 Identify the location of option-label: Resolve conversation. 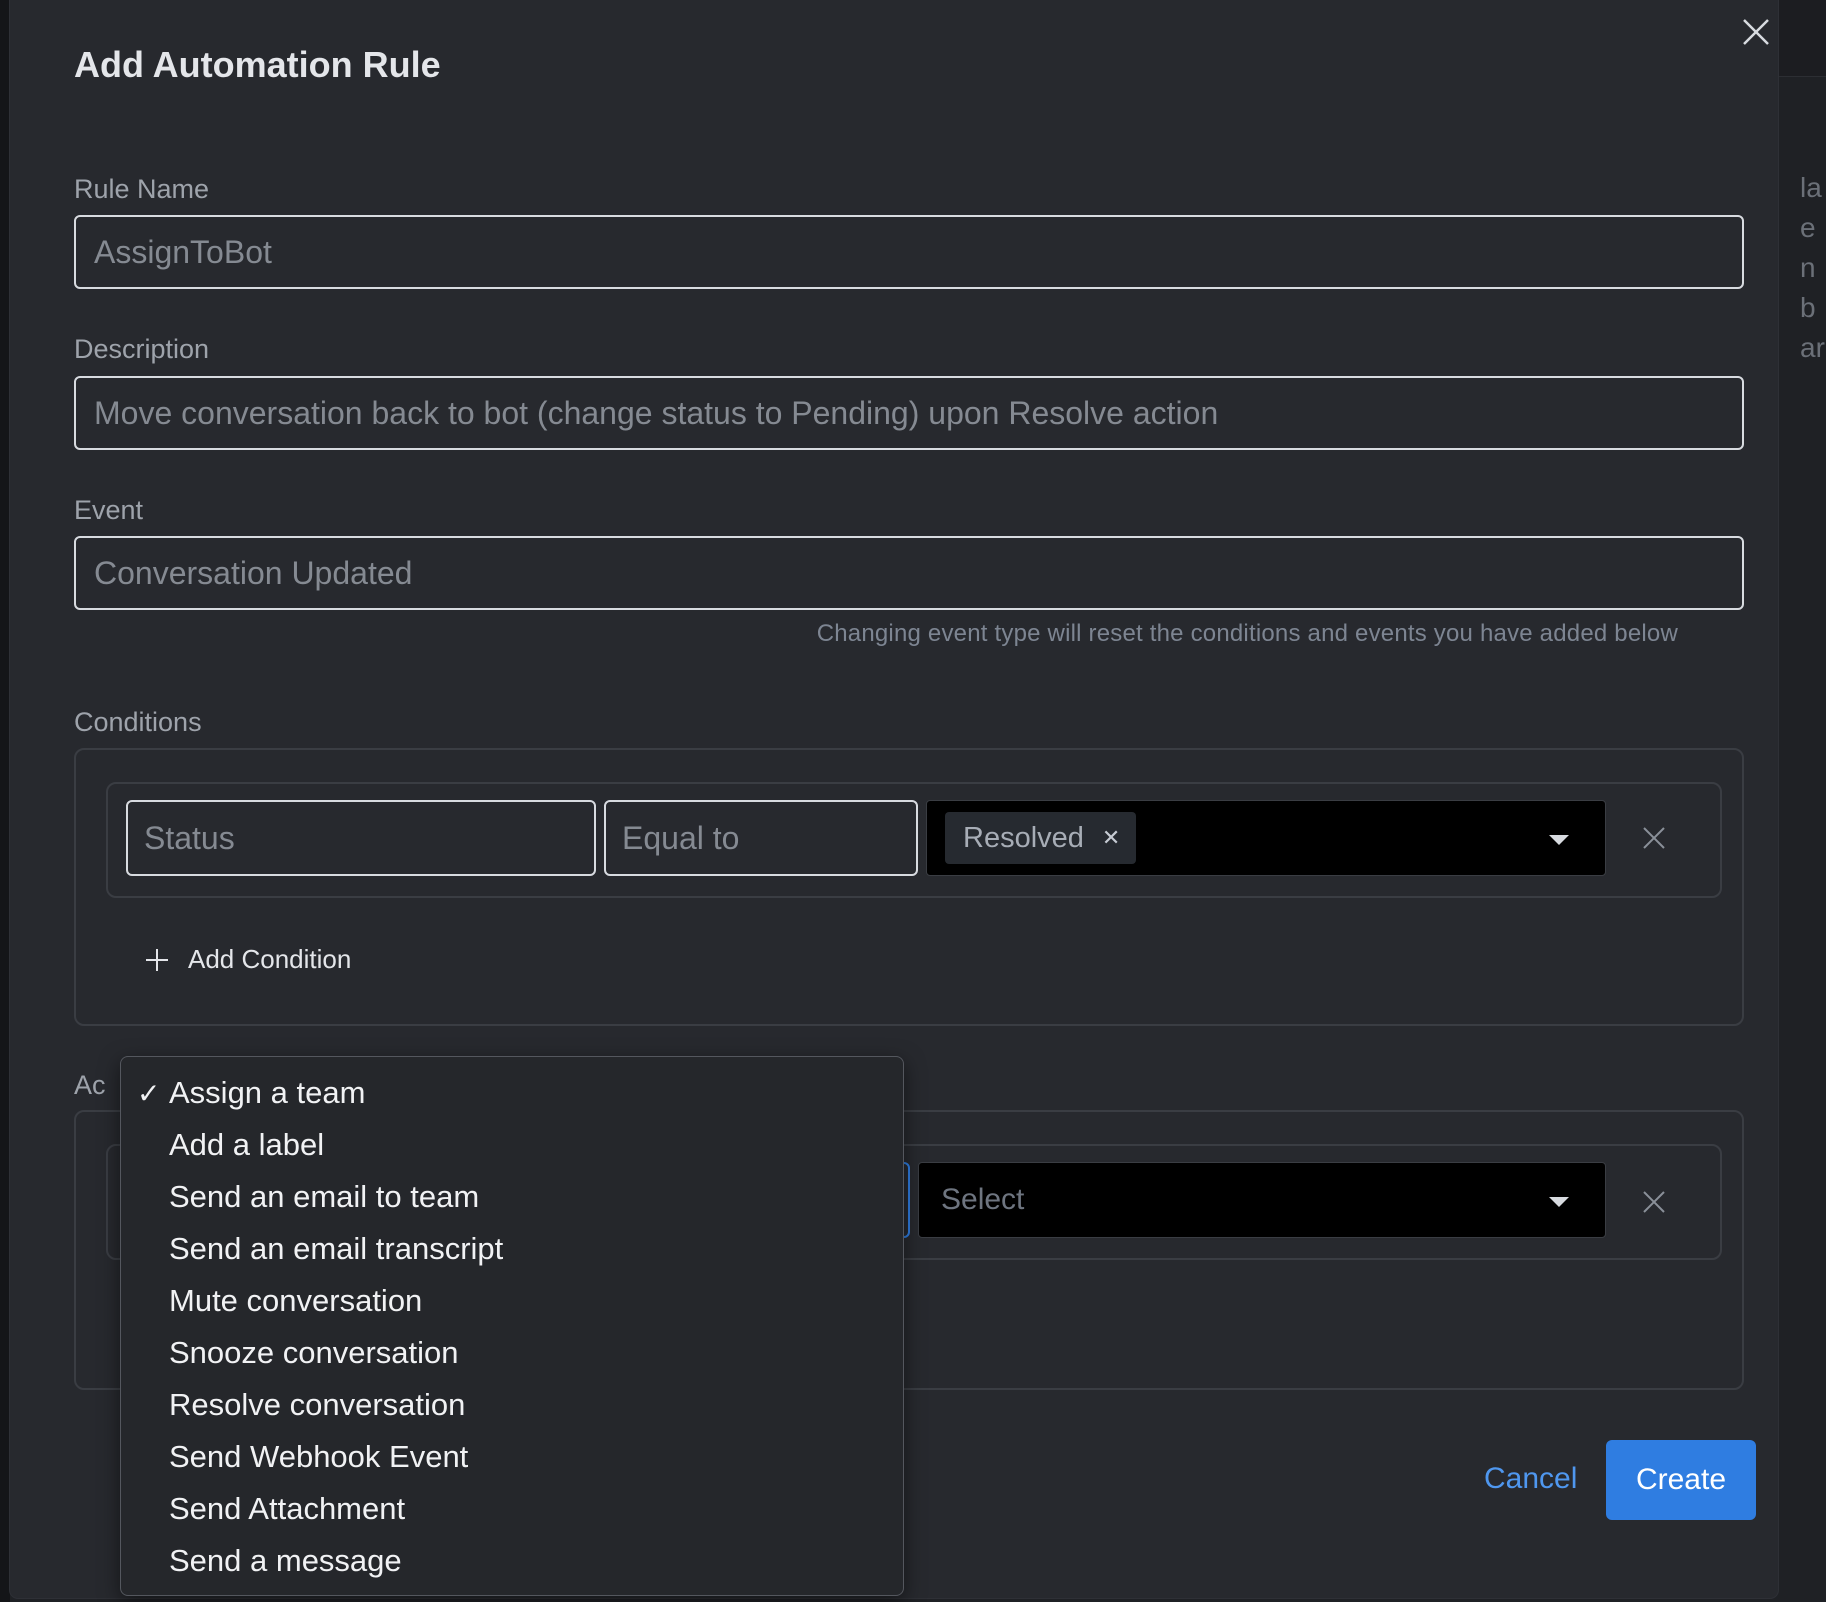
(317, 1404).